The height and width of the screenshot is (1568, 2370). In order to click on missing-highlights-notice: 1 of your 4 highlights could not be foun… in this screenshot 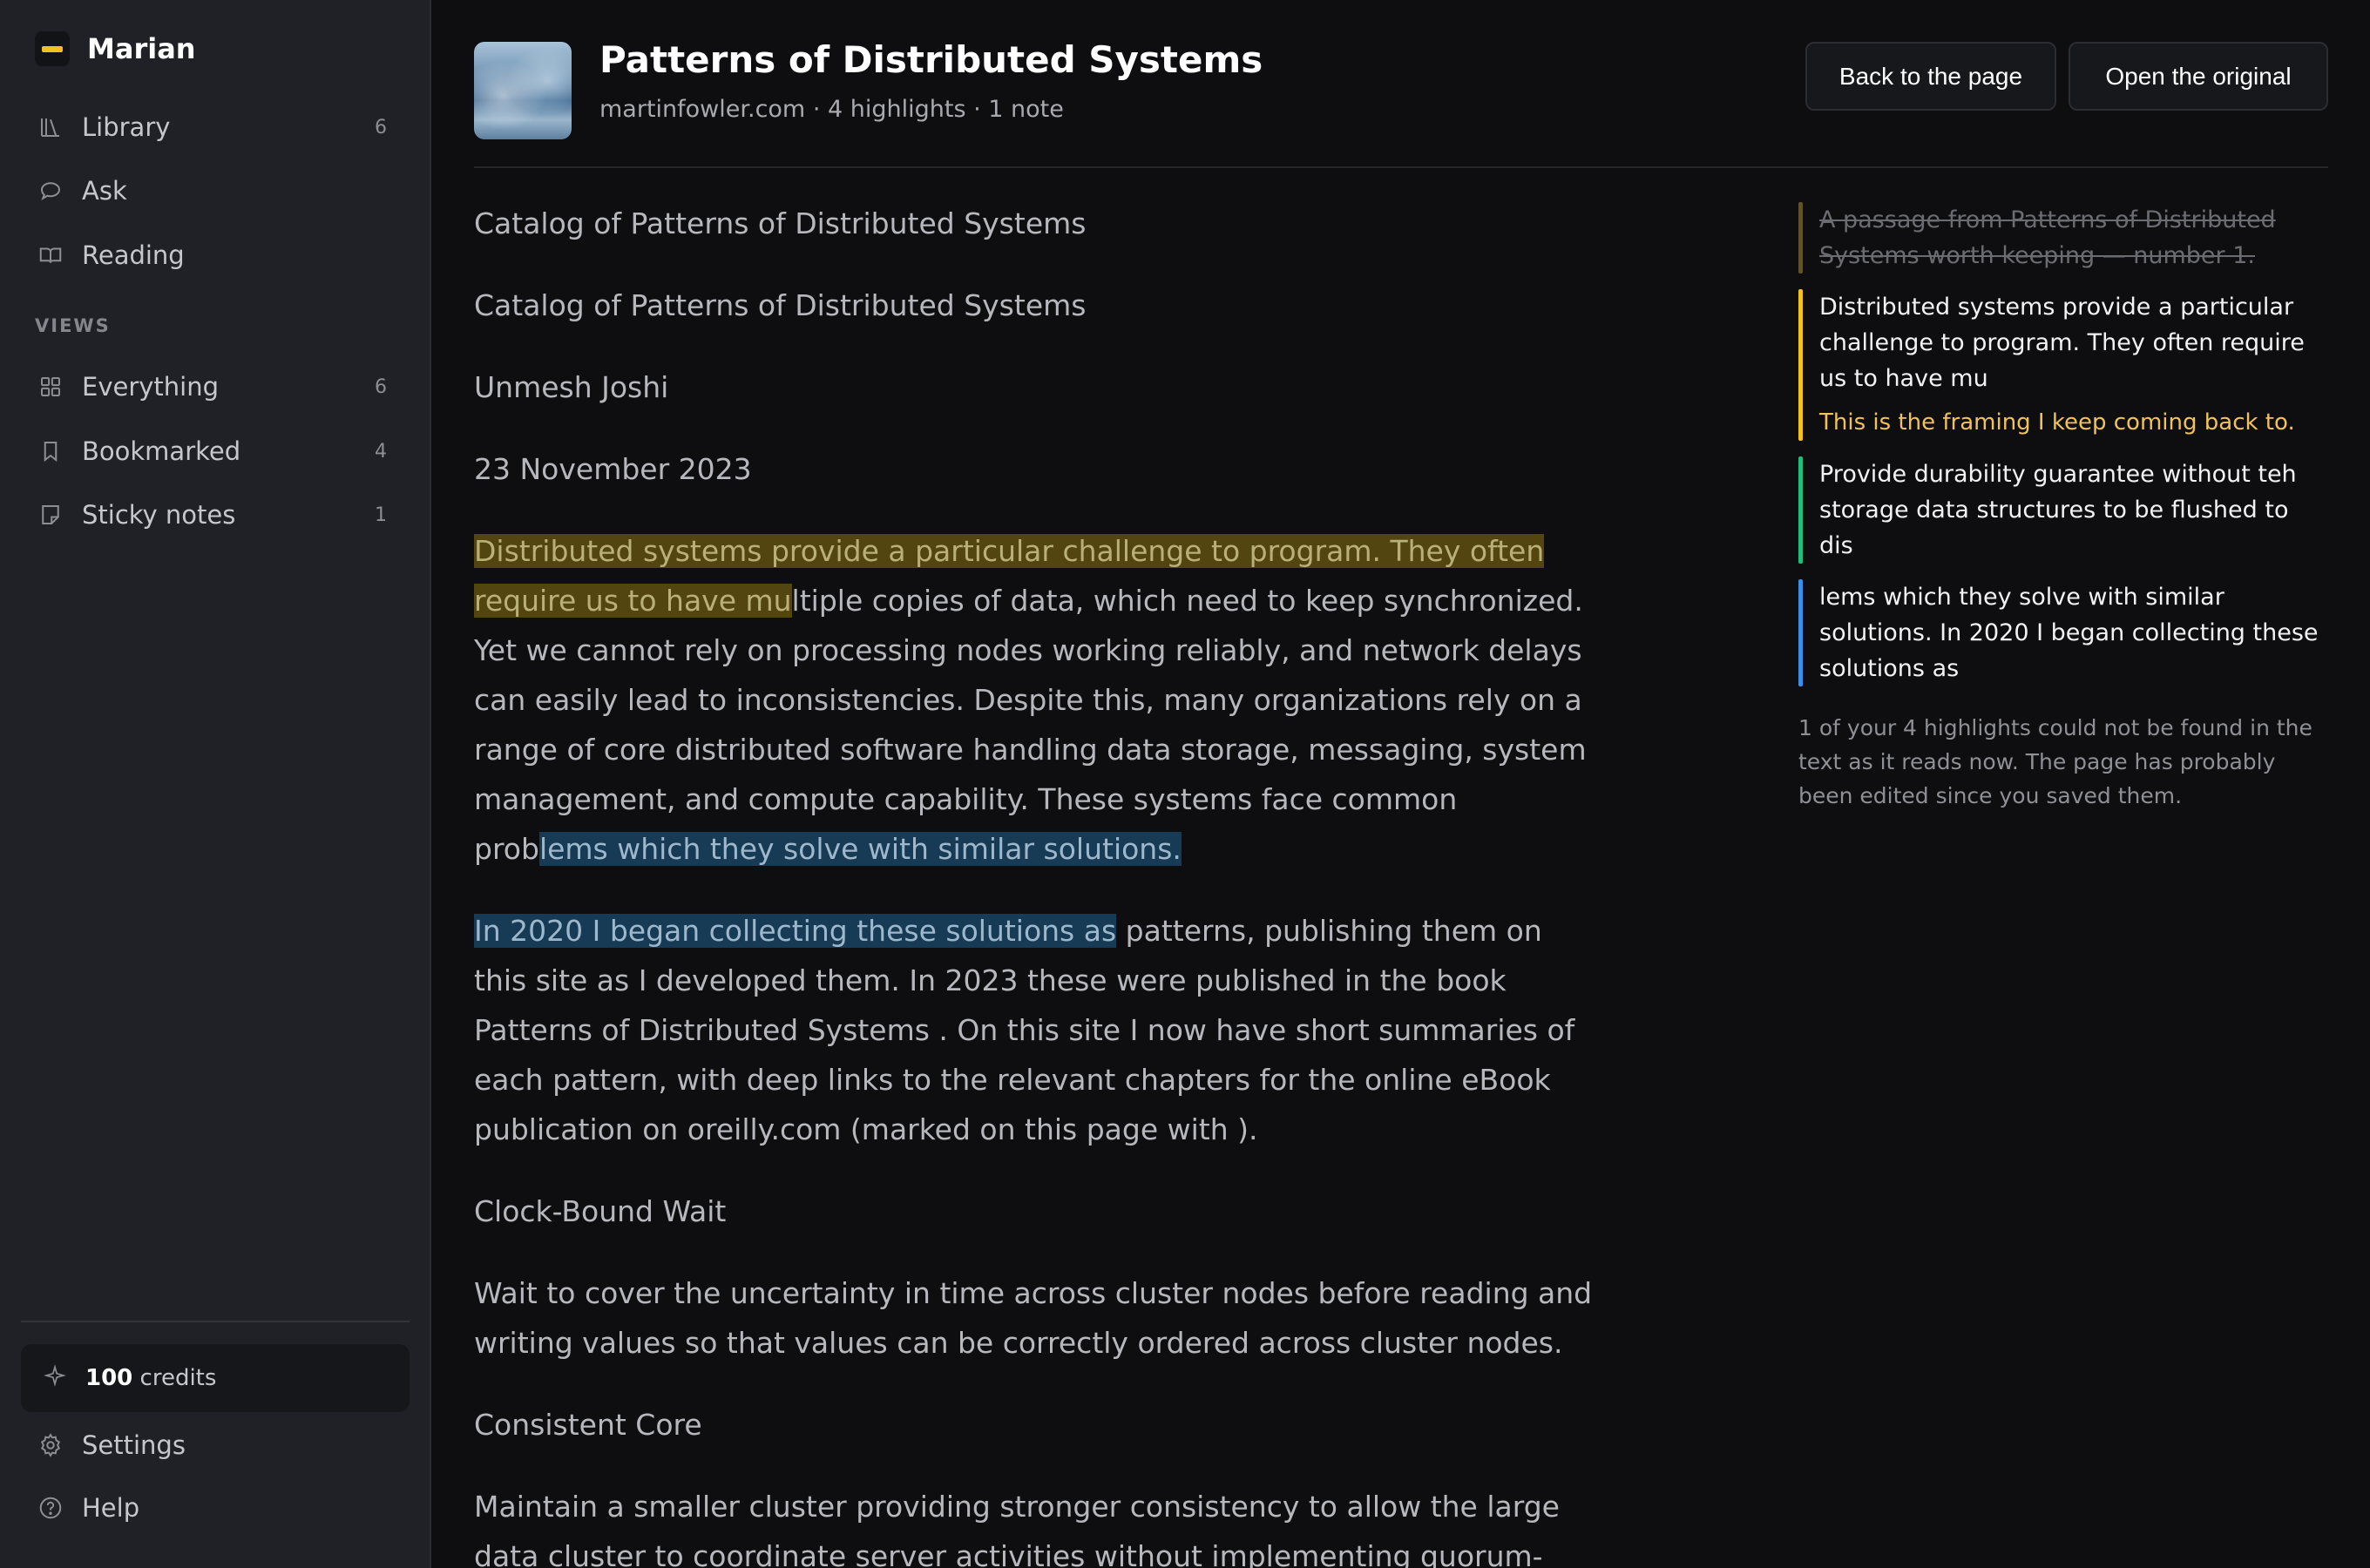, I will do `click(2055, 761)`.